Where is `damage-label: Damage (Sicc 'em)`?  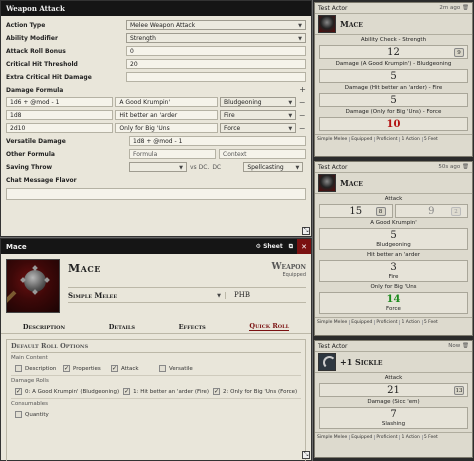 damage-label: Damage (Sicc 'em) is located at coordinates (393, 402).